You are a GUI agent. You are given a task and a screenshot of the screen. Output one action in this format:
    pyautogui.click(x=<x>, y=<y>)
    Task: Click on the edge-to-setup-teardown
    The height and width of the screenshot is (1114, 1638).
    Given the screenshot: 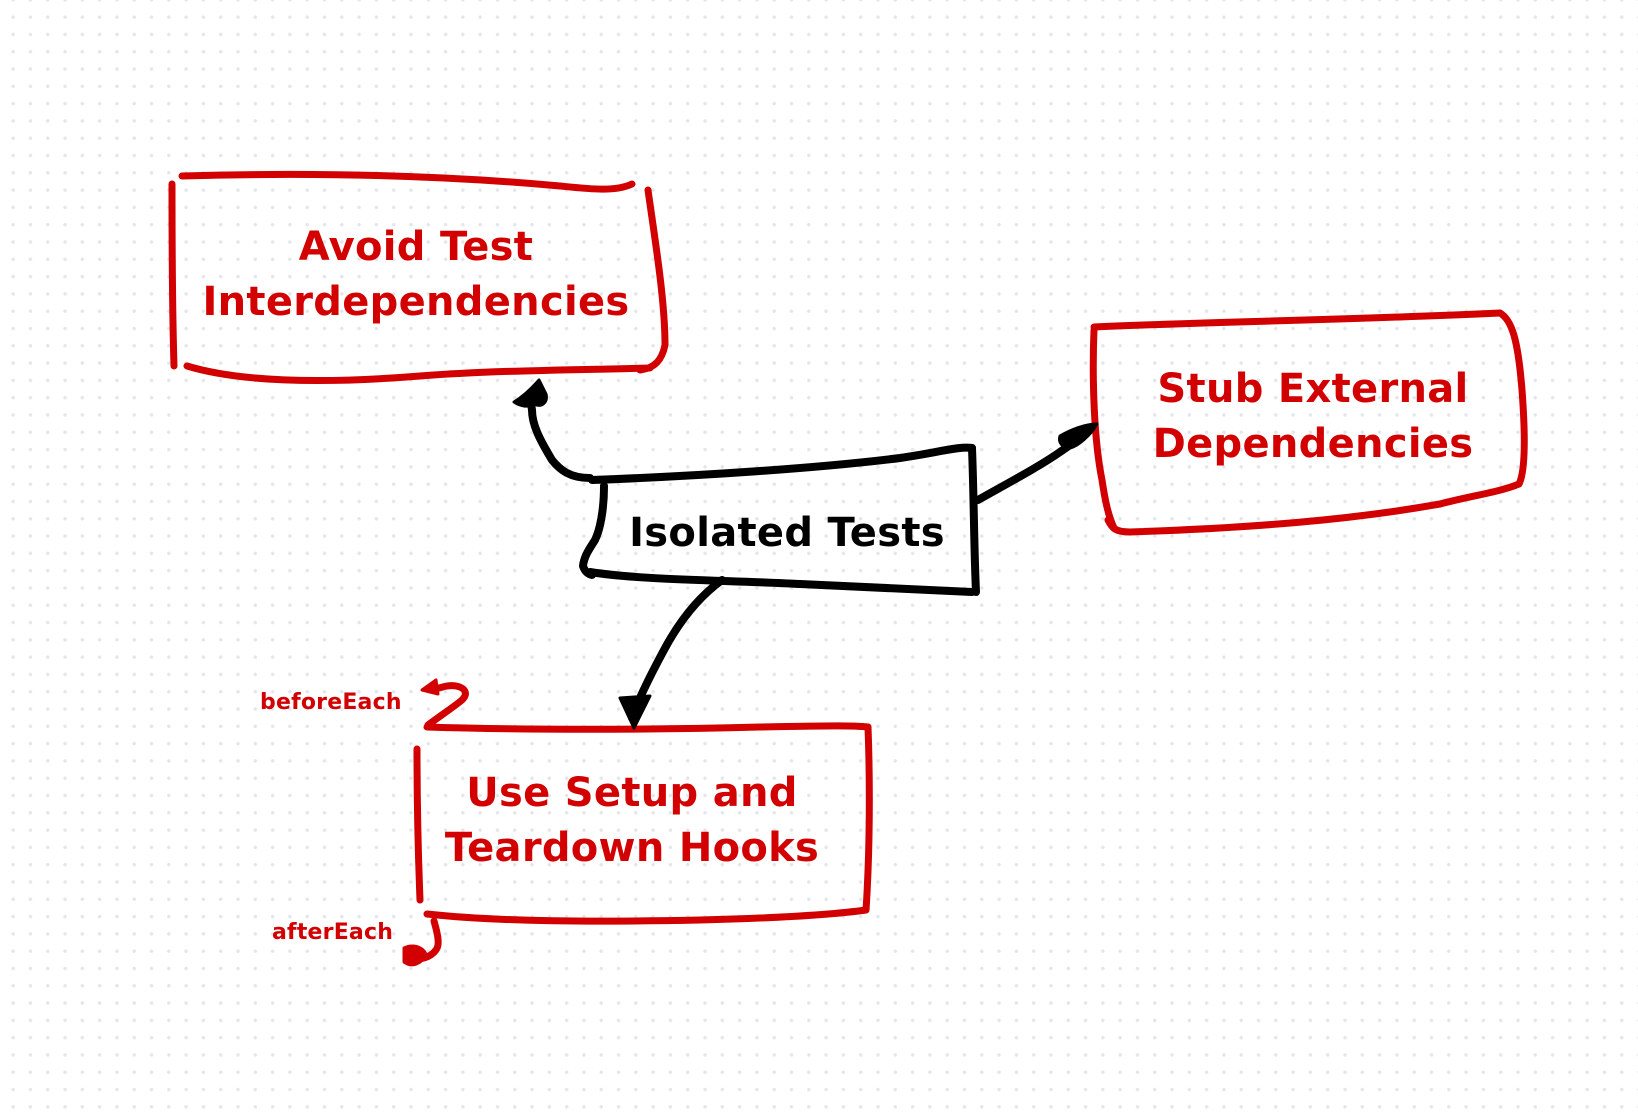 What is the action you would take?
    pyautogui.click(x=672, y=653)
    